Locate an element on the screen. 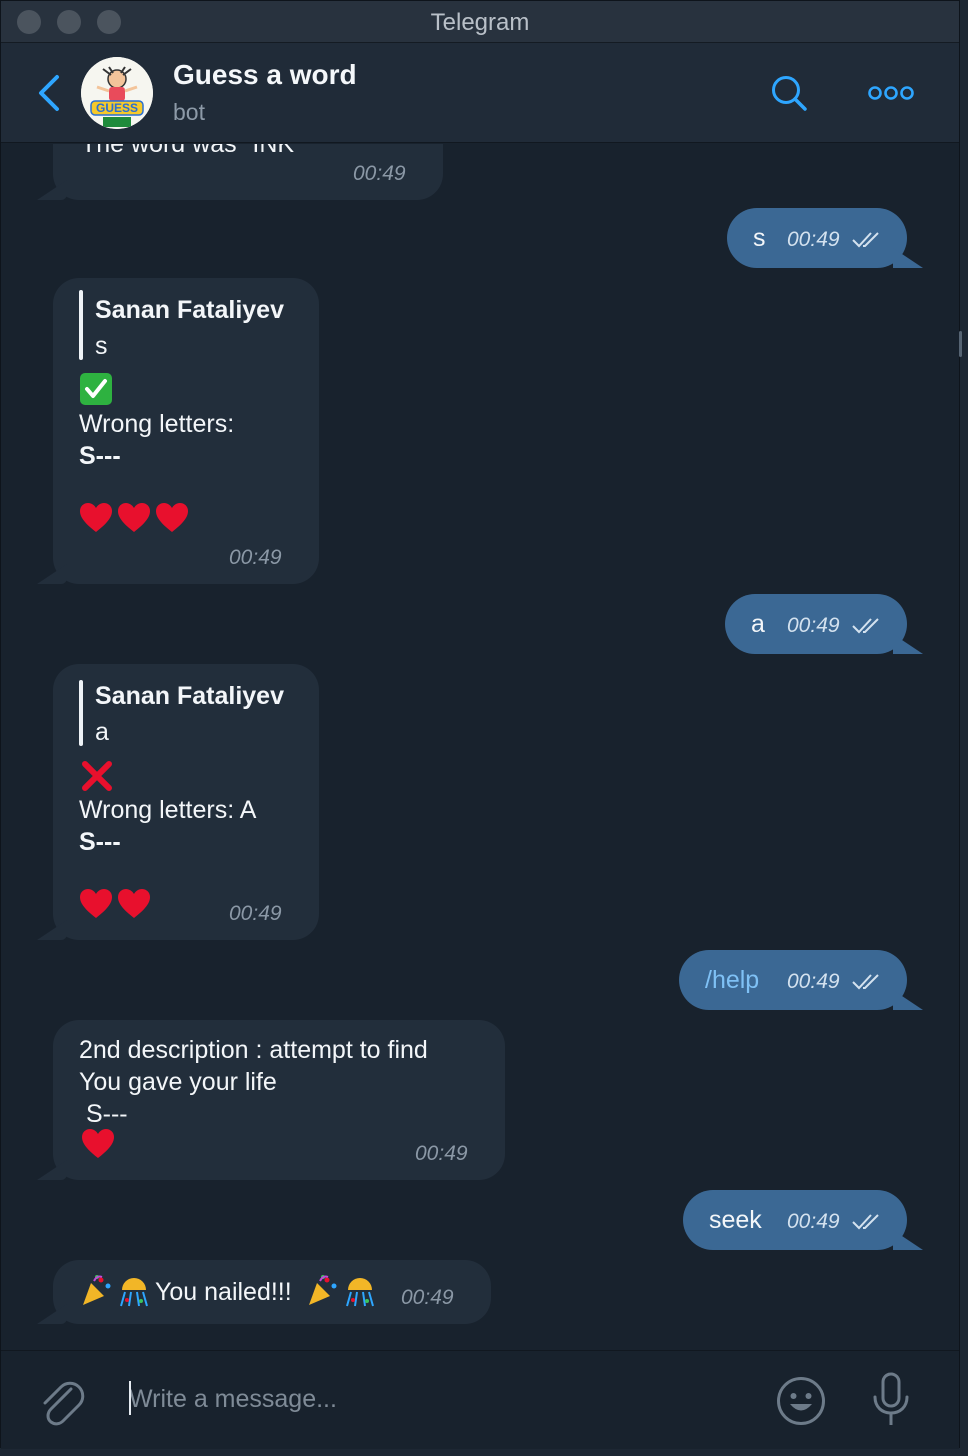 This screenshot has height=1456, width=968. outgoing-message: a 00:49 is located at coordinates (824, 624).